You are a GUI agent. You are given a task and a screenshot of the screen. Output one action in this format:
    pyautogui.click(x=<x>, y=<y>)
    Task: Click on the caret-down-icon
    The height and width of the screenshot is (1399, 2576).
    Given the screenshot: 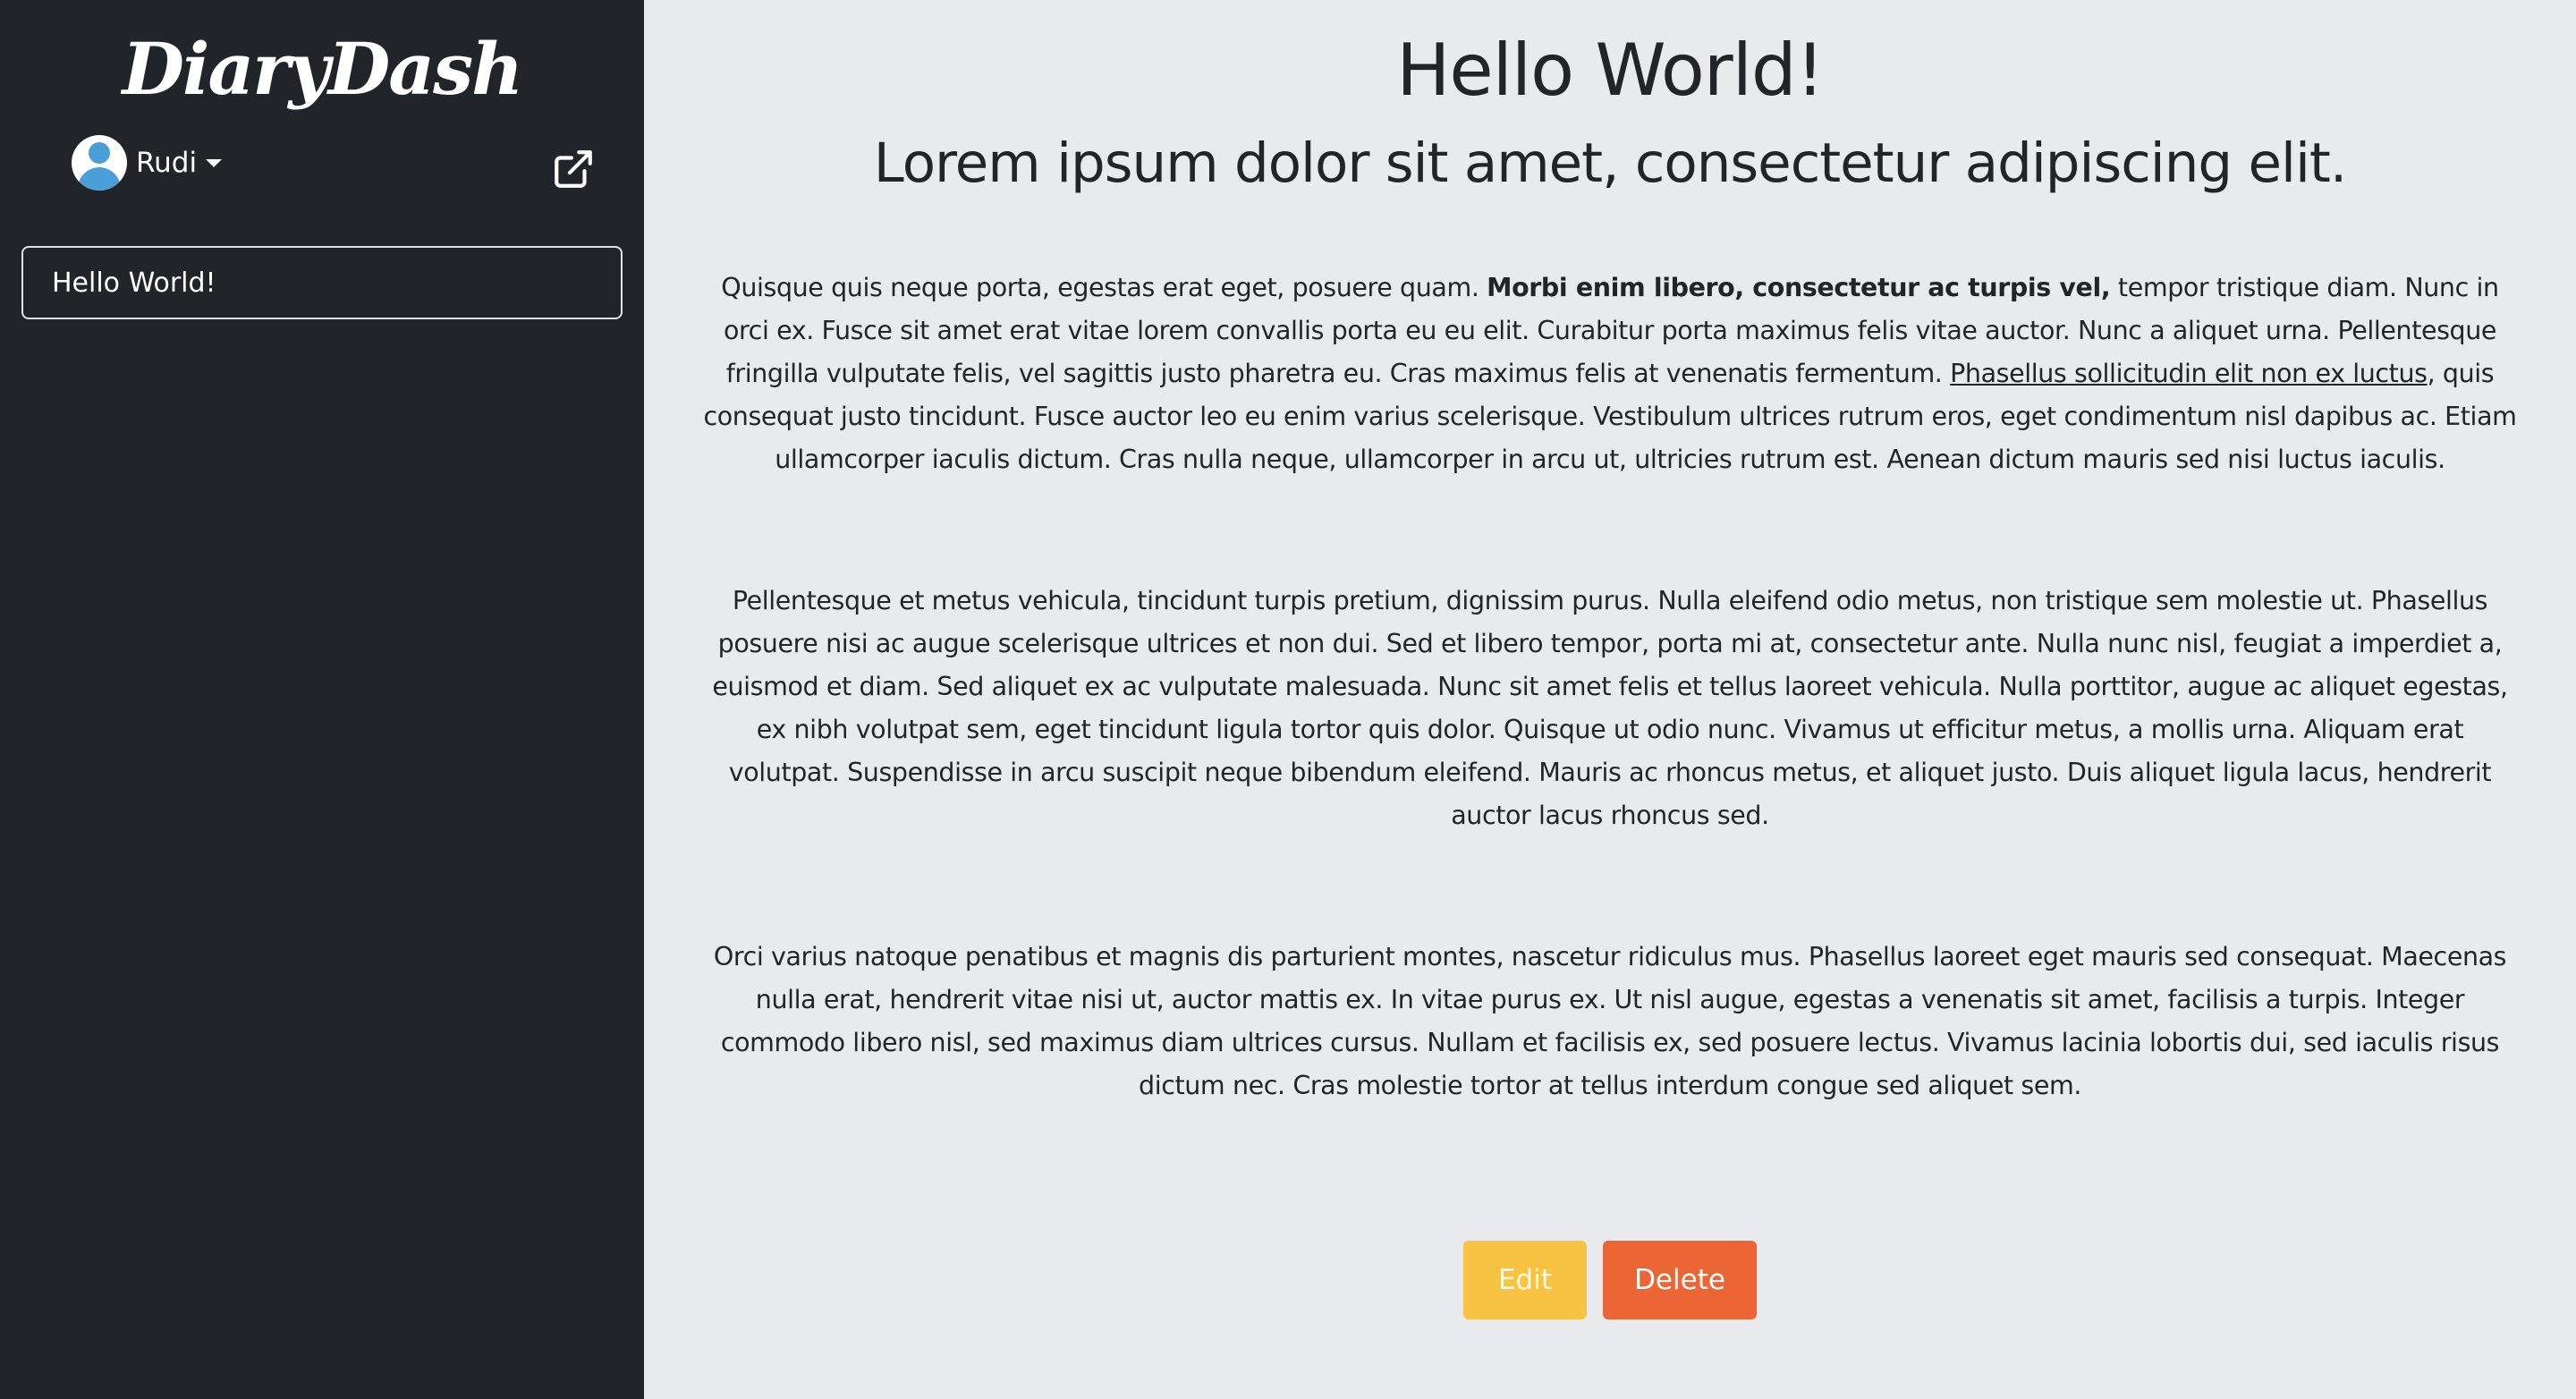 What is the action you would take?
    pyautogui.click(x=214, y=162)
    